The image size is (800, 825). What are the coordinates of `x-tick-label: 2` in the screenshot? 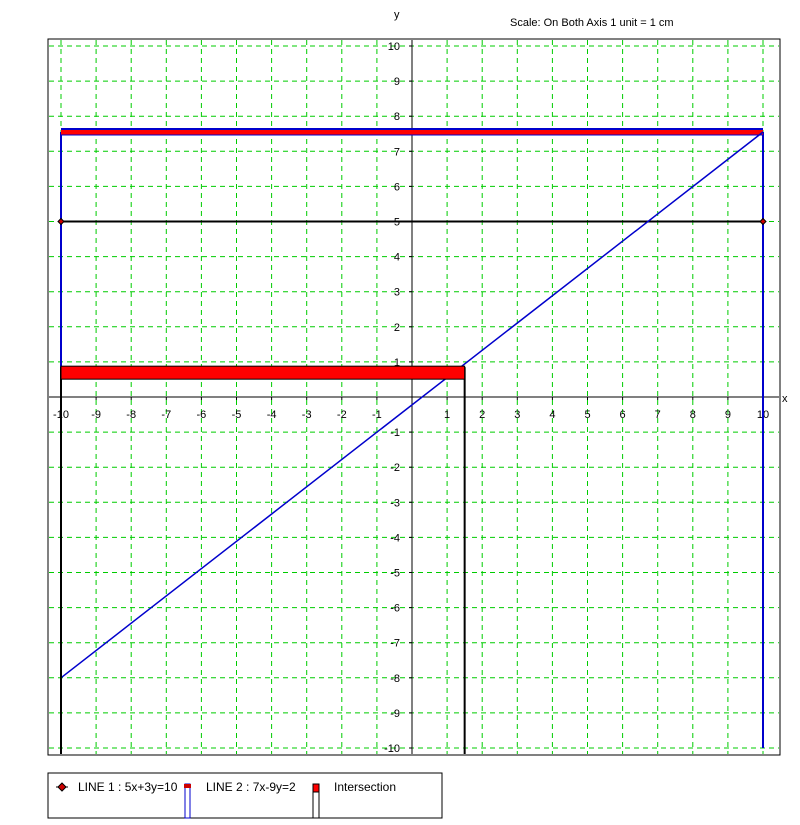 It's located at (482, 415).